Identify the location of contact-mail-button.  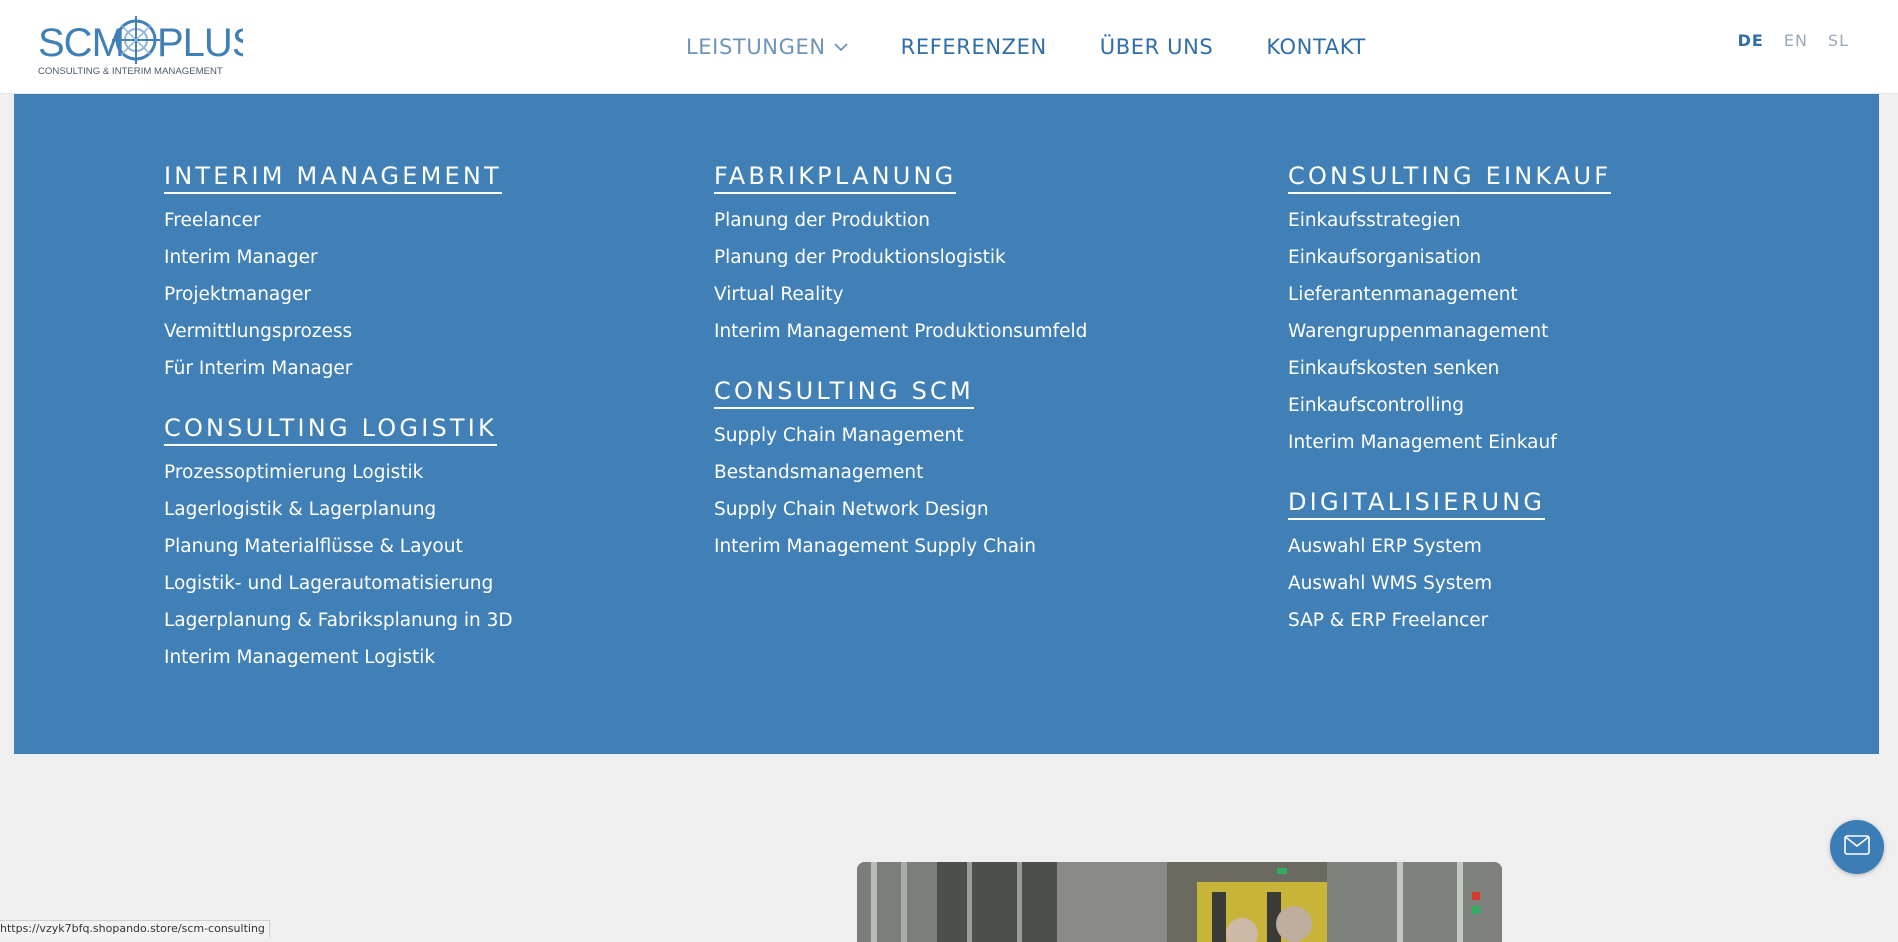
(1857, 847).